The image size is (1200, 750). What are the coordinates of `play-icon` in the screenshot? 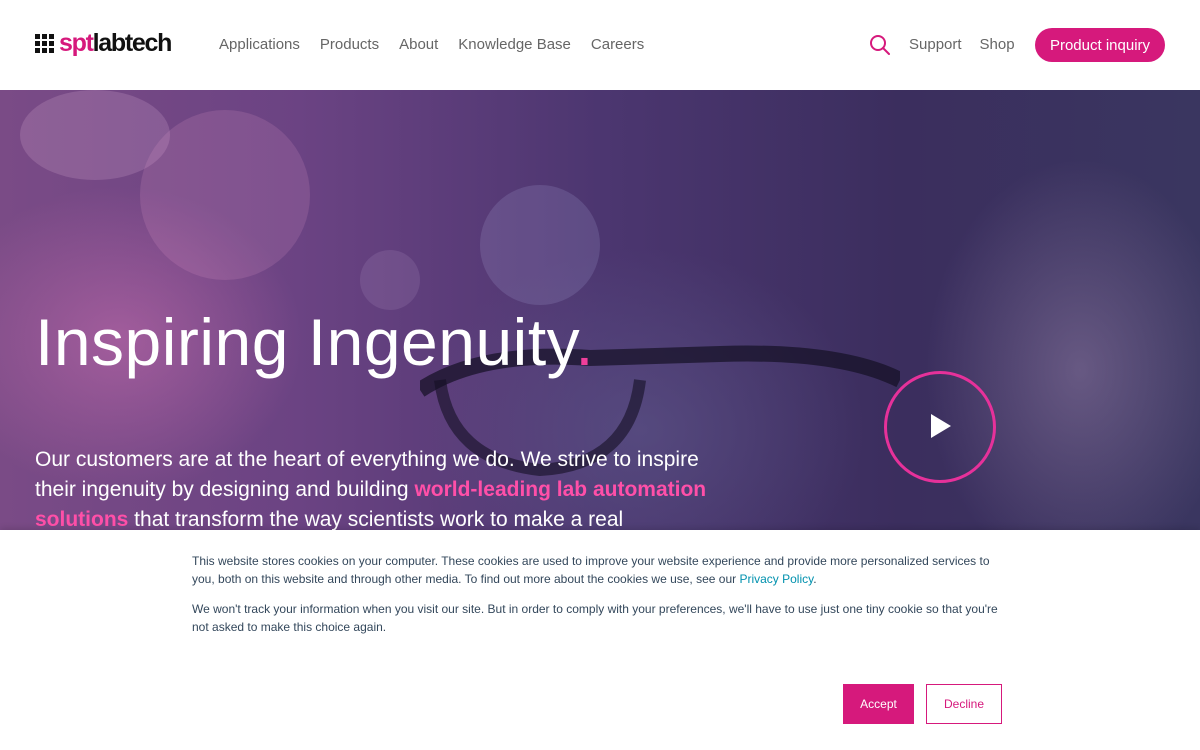 It's located at (941, 426).